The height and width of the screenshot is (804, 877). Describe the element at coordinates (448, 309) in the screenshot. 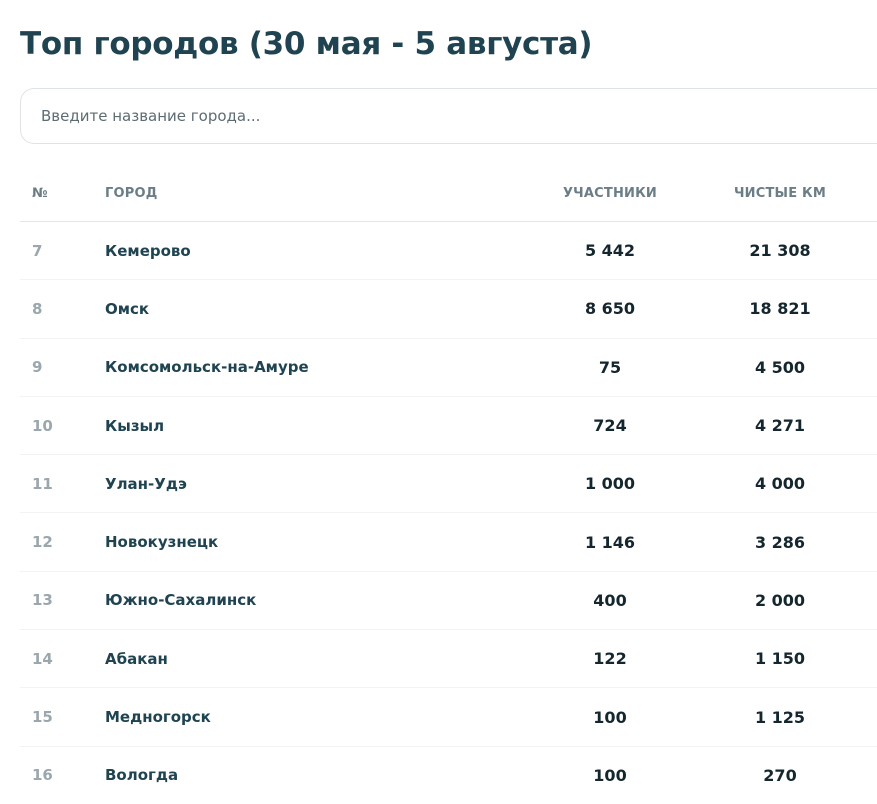

I see `table-row: 8 Омск 8 650 18 821` at that location.